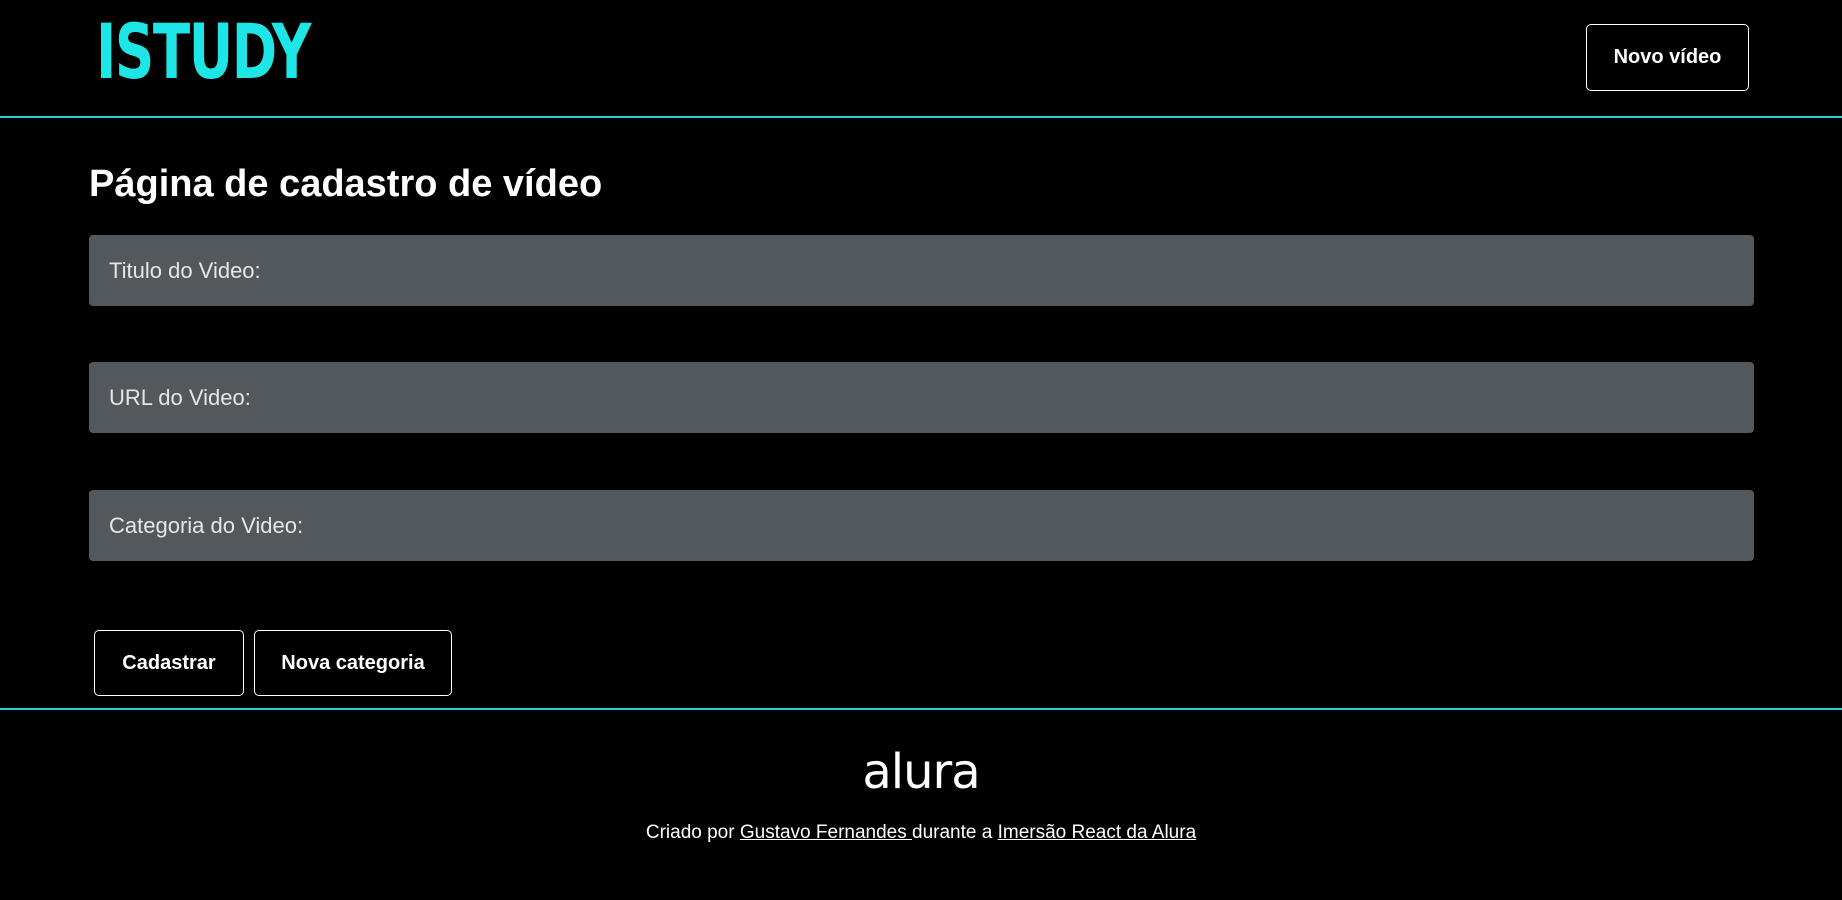 The height and width of the screenshot is (900, 1842). What do you see at coordinates (921, 525) in the screenshot?
I see `video-category-field: Categoria do Video:` at bounding box center [921, 525].